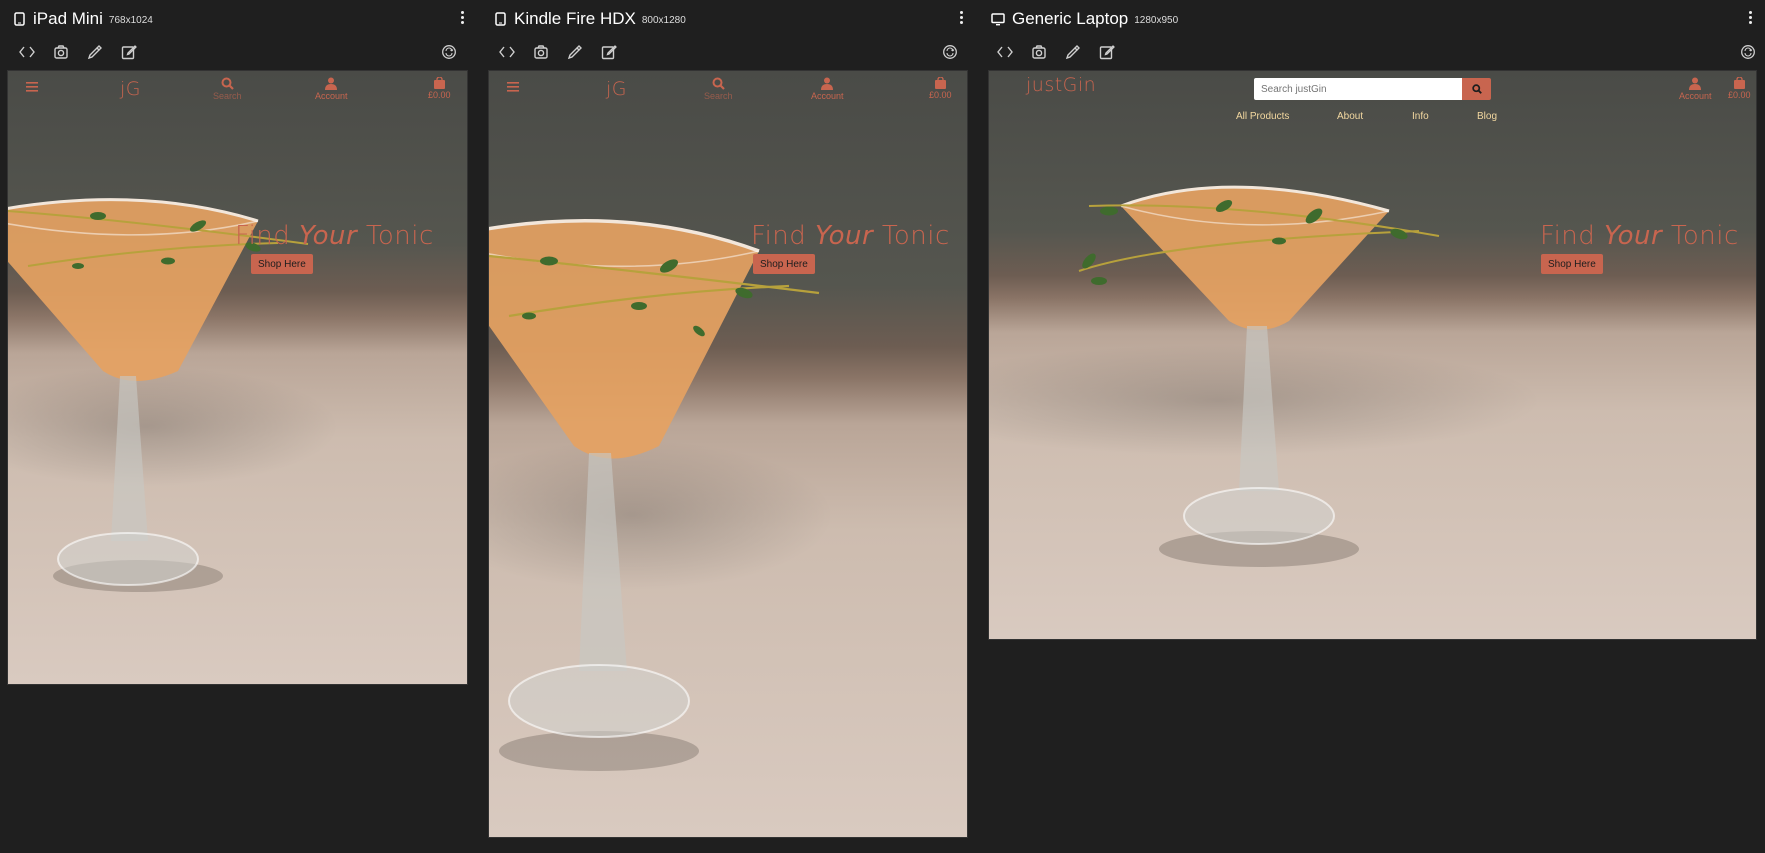  Describe the element at coordinates (1061, 85) in the screenshot. I see `site-logo: justGin` at that location.